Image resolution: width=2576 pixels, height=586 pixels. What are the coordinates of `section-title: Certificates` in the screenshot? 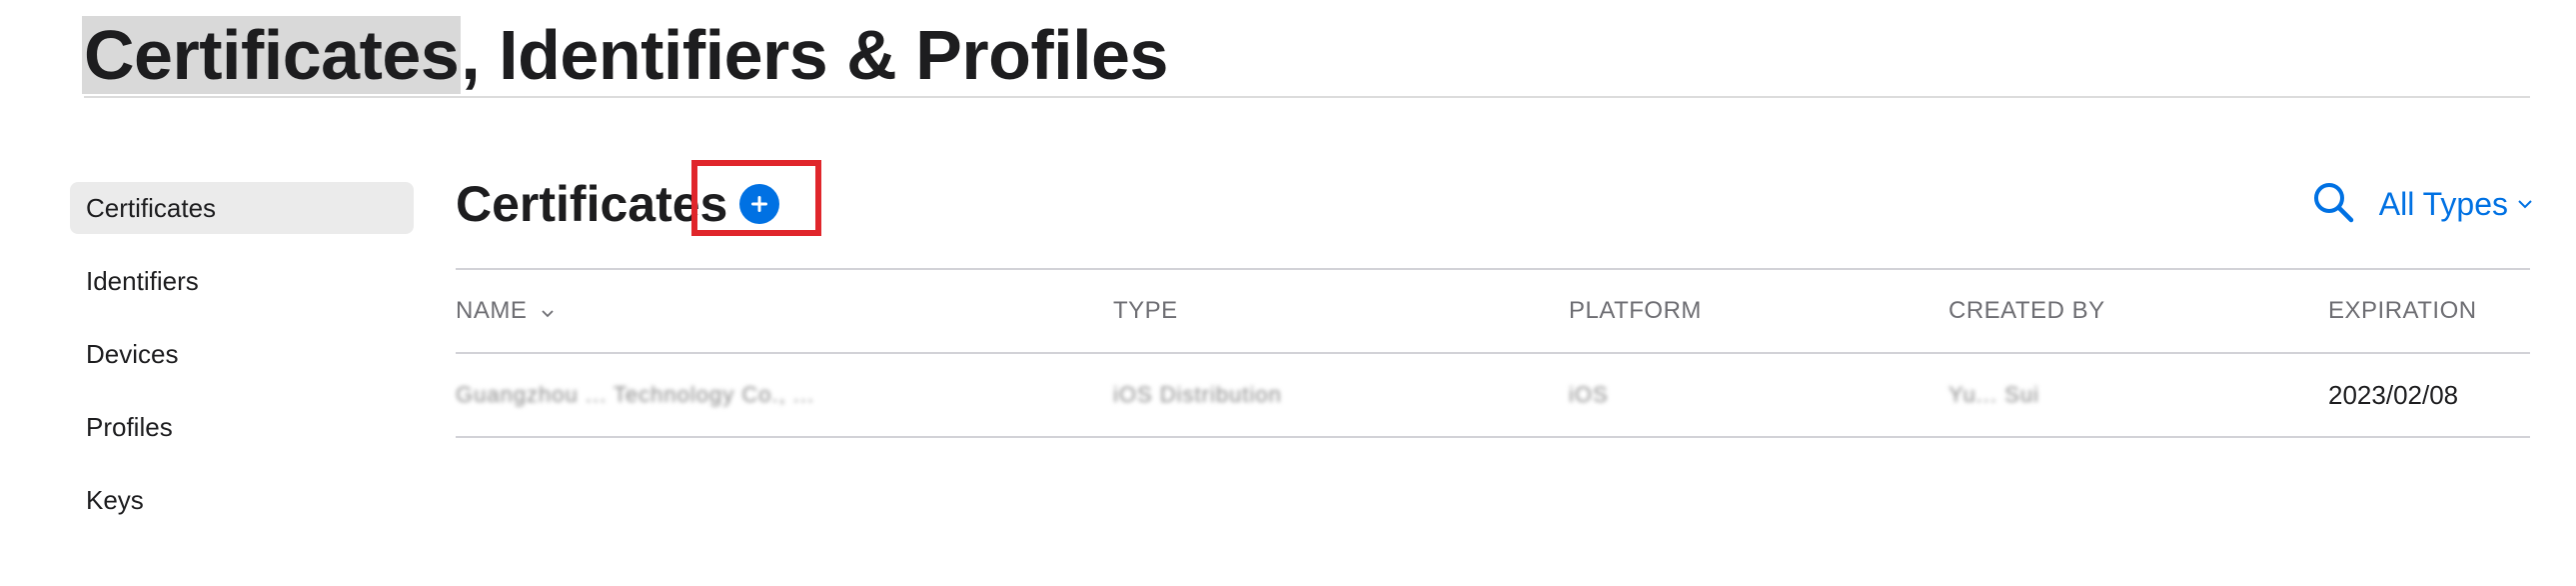 It's located at (592, 204).